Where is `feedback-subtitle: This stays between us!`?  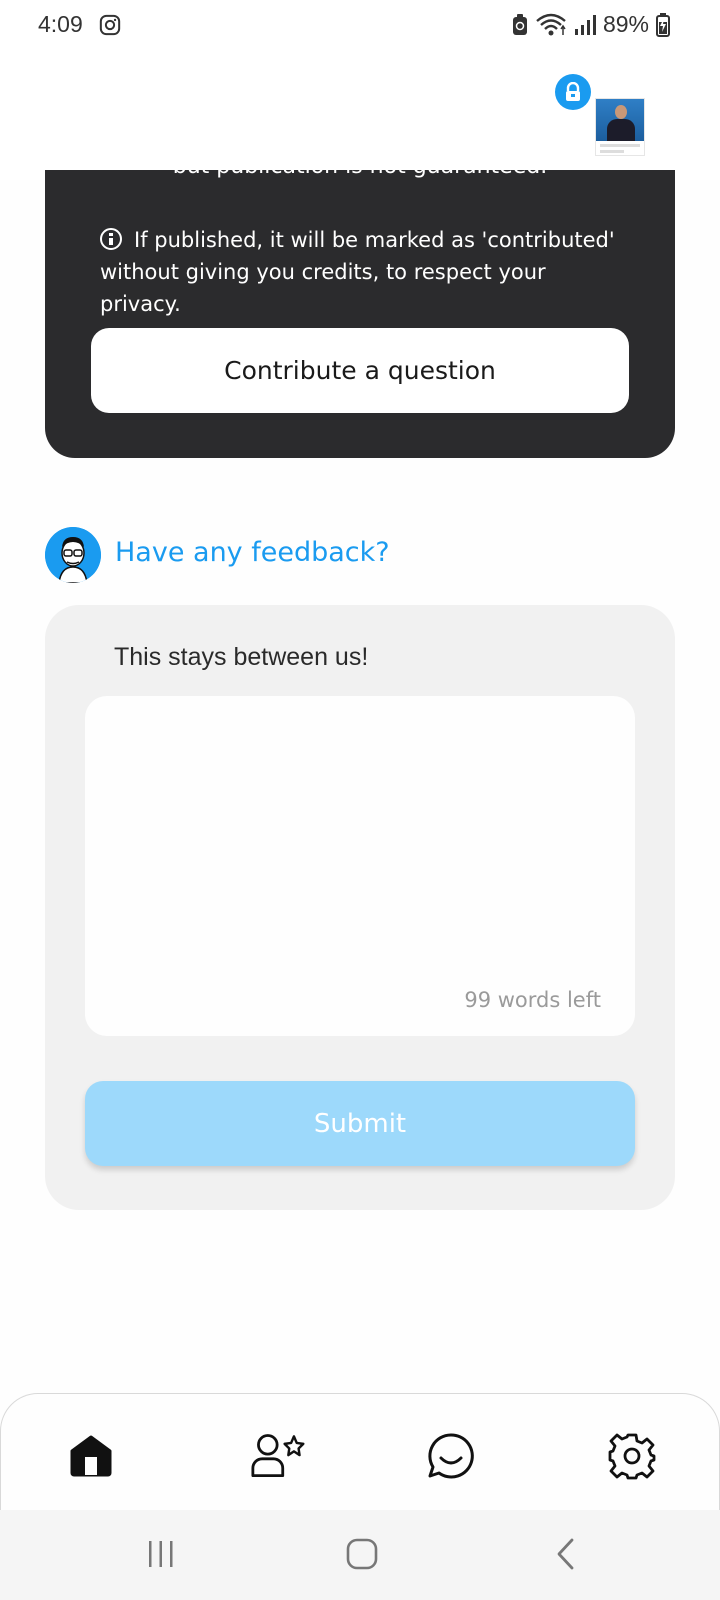 feedback-subtitle: This stays between us! is located at coordinates (241, 657).